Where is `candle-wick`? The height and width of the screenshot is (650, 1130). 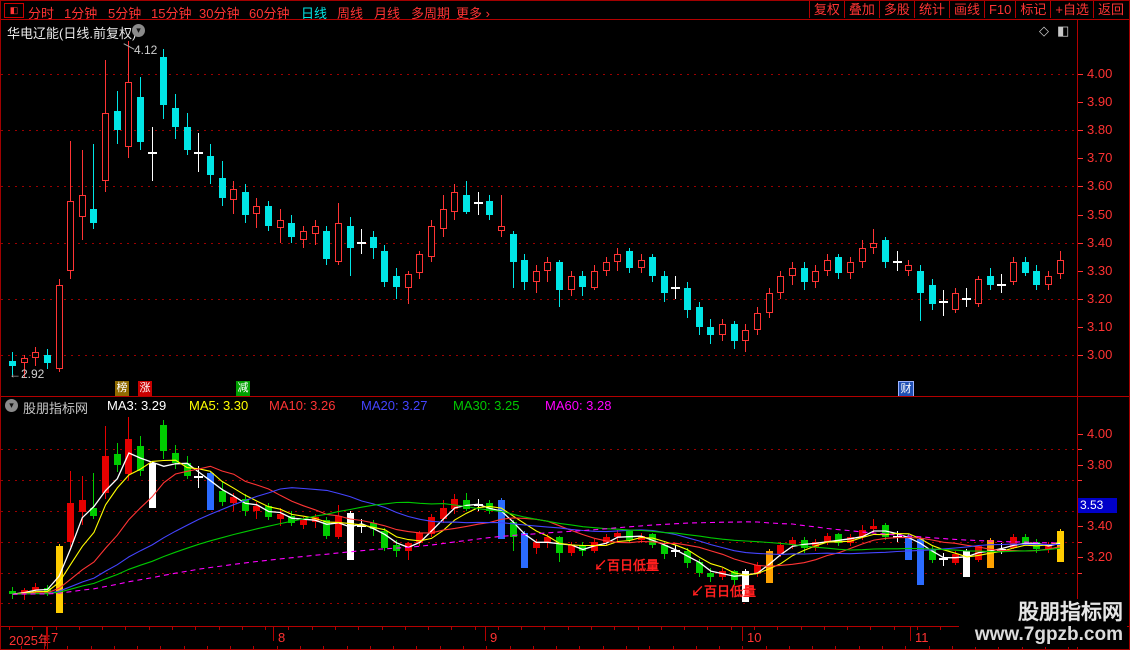 candle-wick is located at coordinates (152, 154).